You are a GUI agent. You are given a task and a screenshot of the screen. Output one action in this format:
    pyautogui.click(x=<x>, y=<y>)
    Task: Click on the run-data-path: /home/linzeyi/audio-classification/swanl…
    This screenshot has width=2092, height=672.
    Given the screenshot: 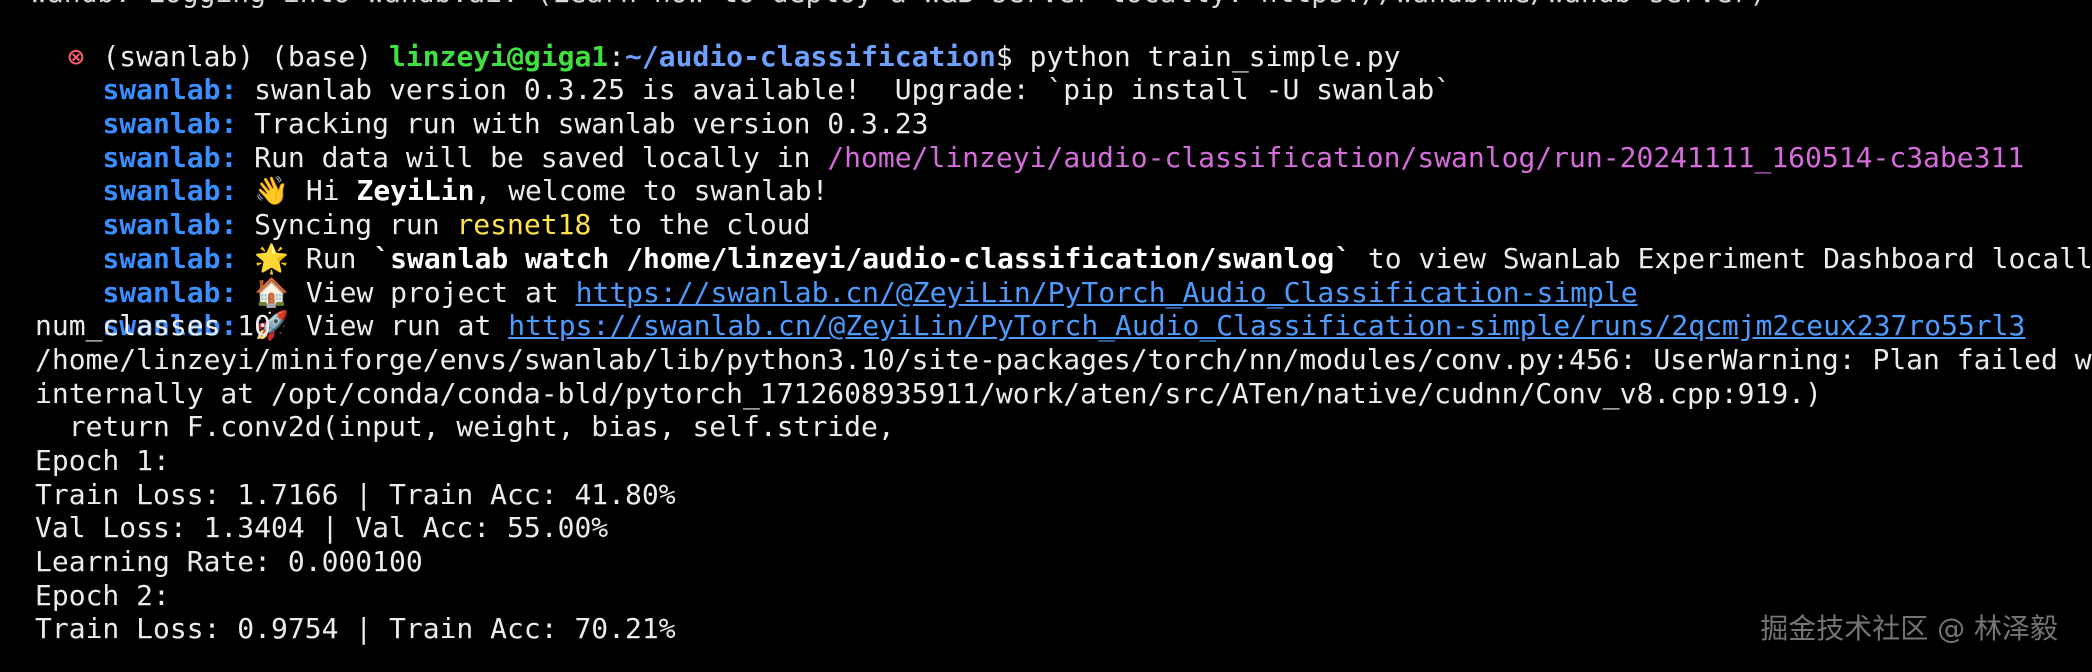 What is the action you would take?
    pyautogui.click(x=1426, y=157)
    